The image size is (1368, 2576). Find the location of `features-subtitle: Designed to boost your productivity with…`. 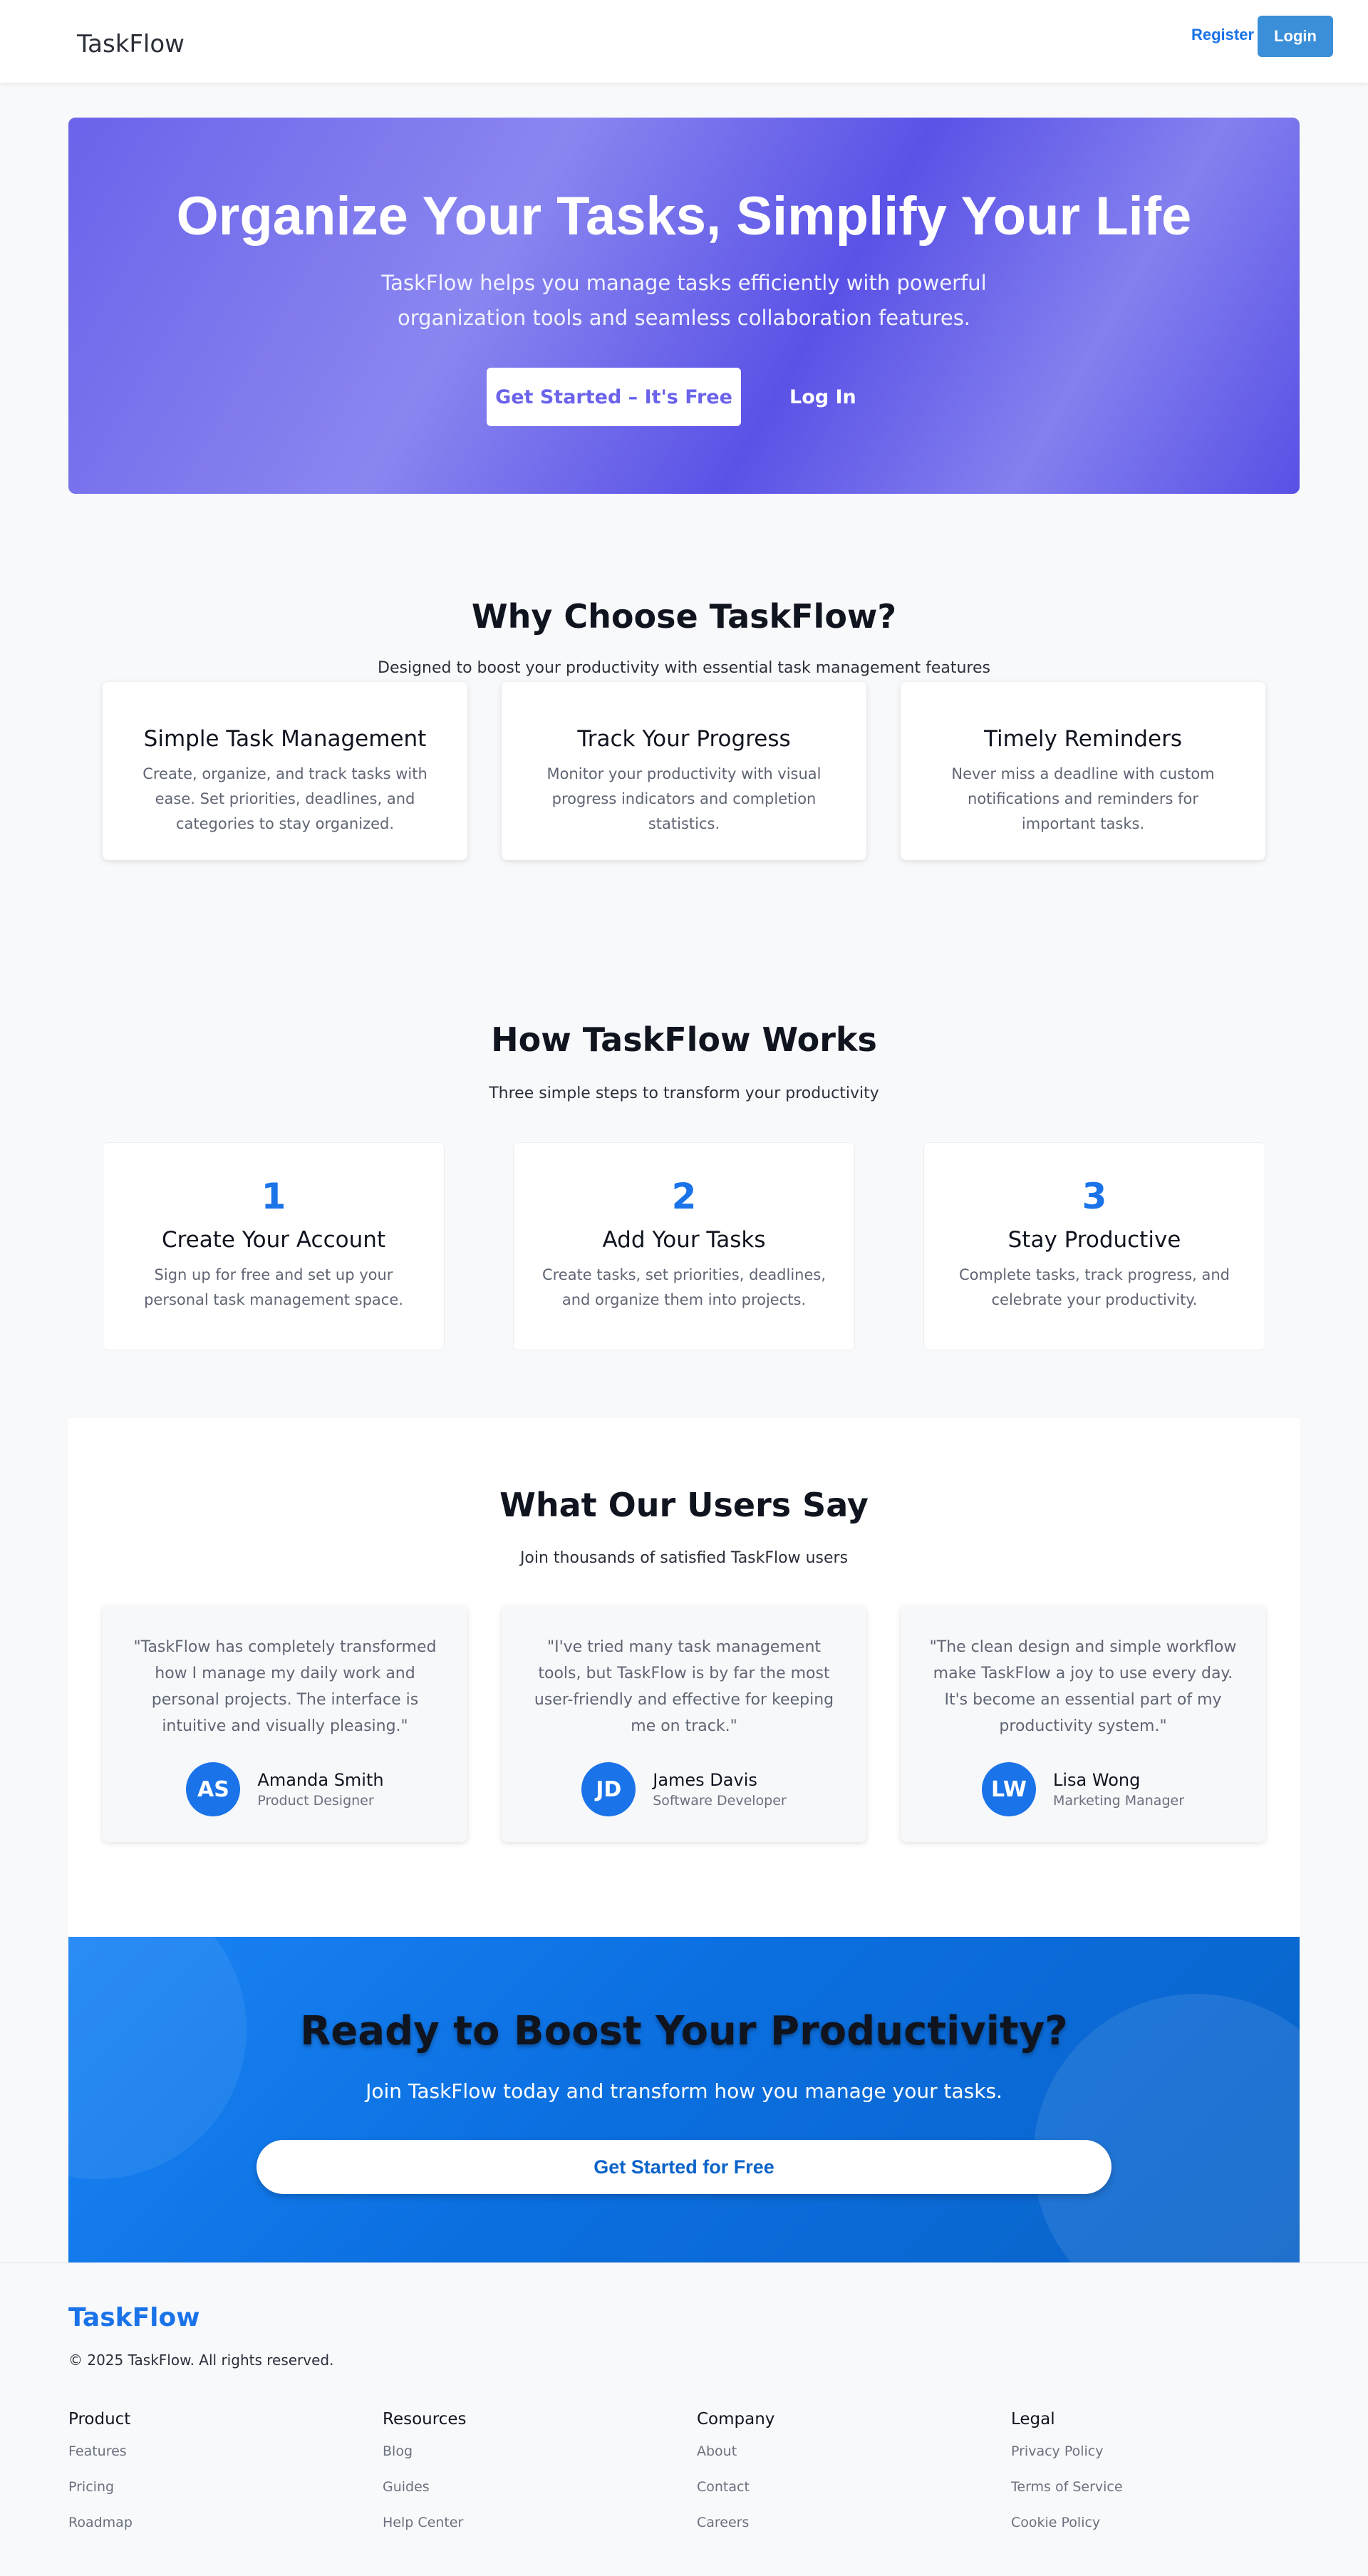

features-subtitle: Designed to boost your productivity with… is located at coordinates (684, 668).